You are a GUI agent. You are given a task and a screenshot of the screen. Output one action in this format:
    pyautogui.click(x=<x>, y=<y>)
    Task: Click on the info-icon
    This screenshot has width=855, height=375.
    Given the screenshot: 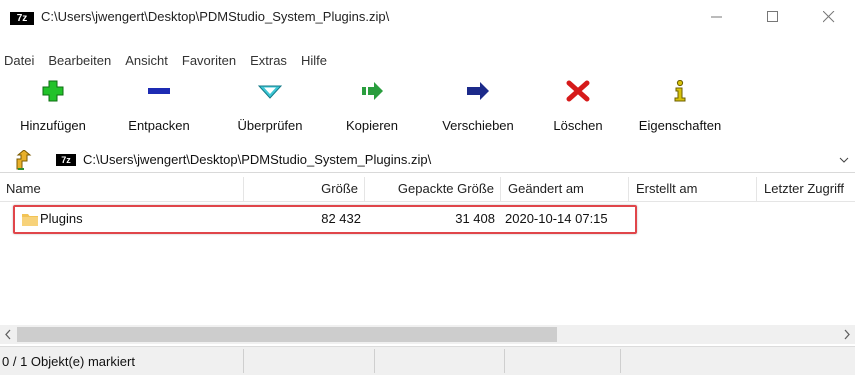 What is the action you would take?
    pyautogui.click(x=680, y=91)
    